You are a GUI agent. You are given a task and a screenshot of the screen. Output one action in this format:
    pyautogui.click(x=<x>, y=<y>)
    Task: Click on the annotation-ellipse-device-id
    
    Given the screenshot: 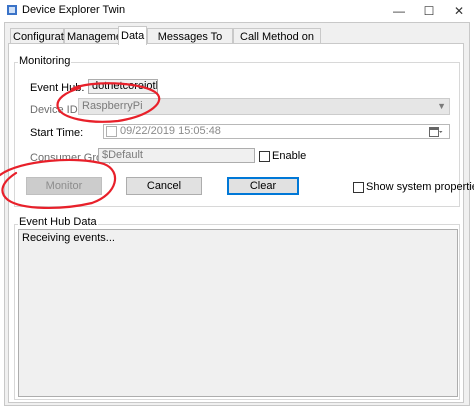 What is the action you would take?
    pyautogui.click(x=108, y=102)
    